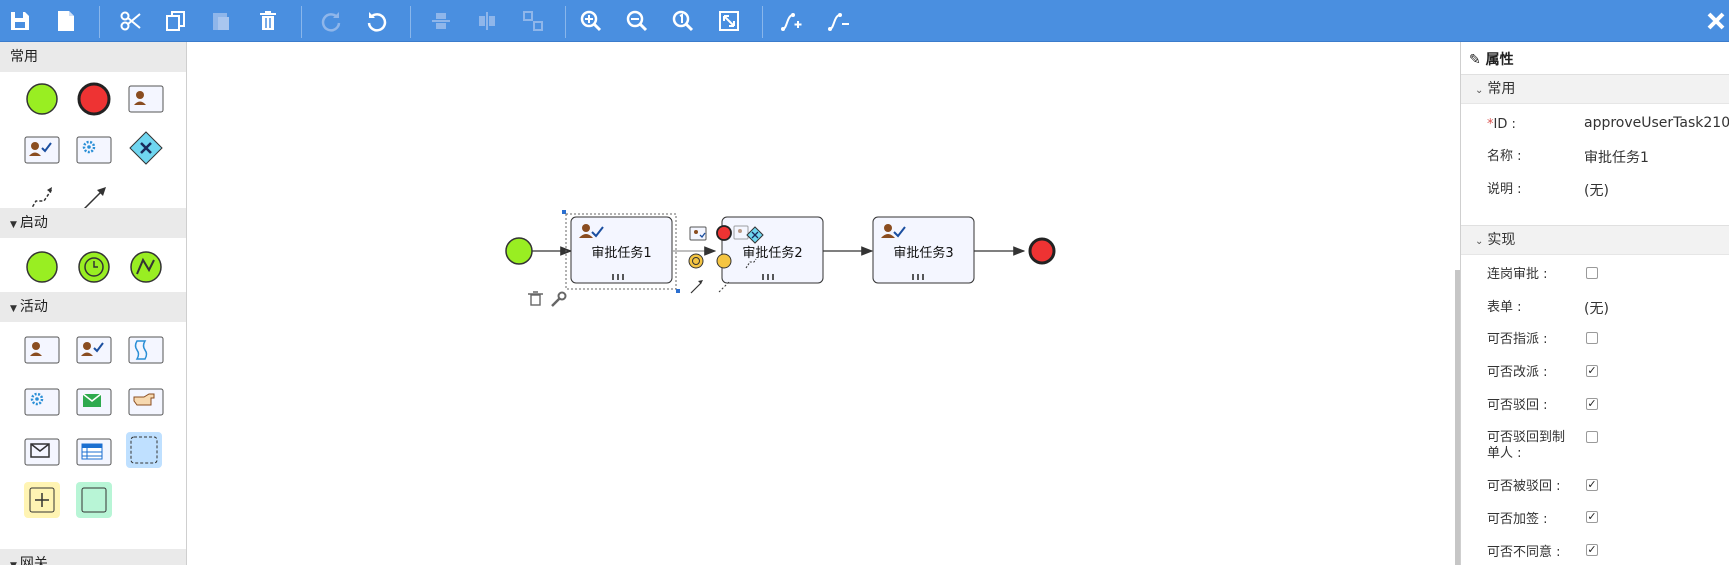 The image size is (1729, 565). I want to click on checkbox-2: ✓, so click(1592, 371).